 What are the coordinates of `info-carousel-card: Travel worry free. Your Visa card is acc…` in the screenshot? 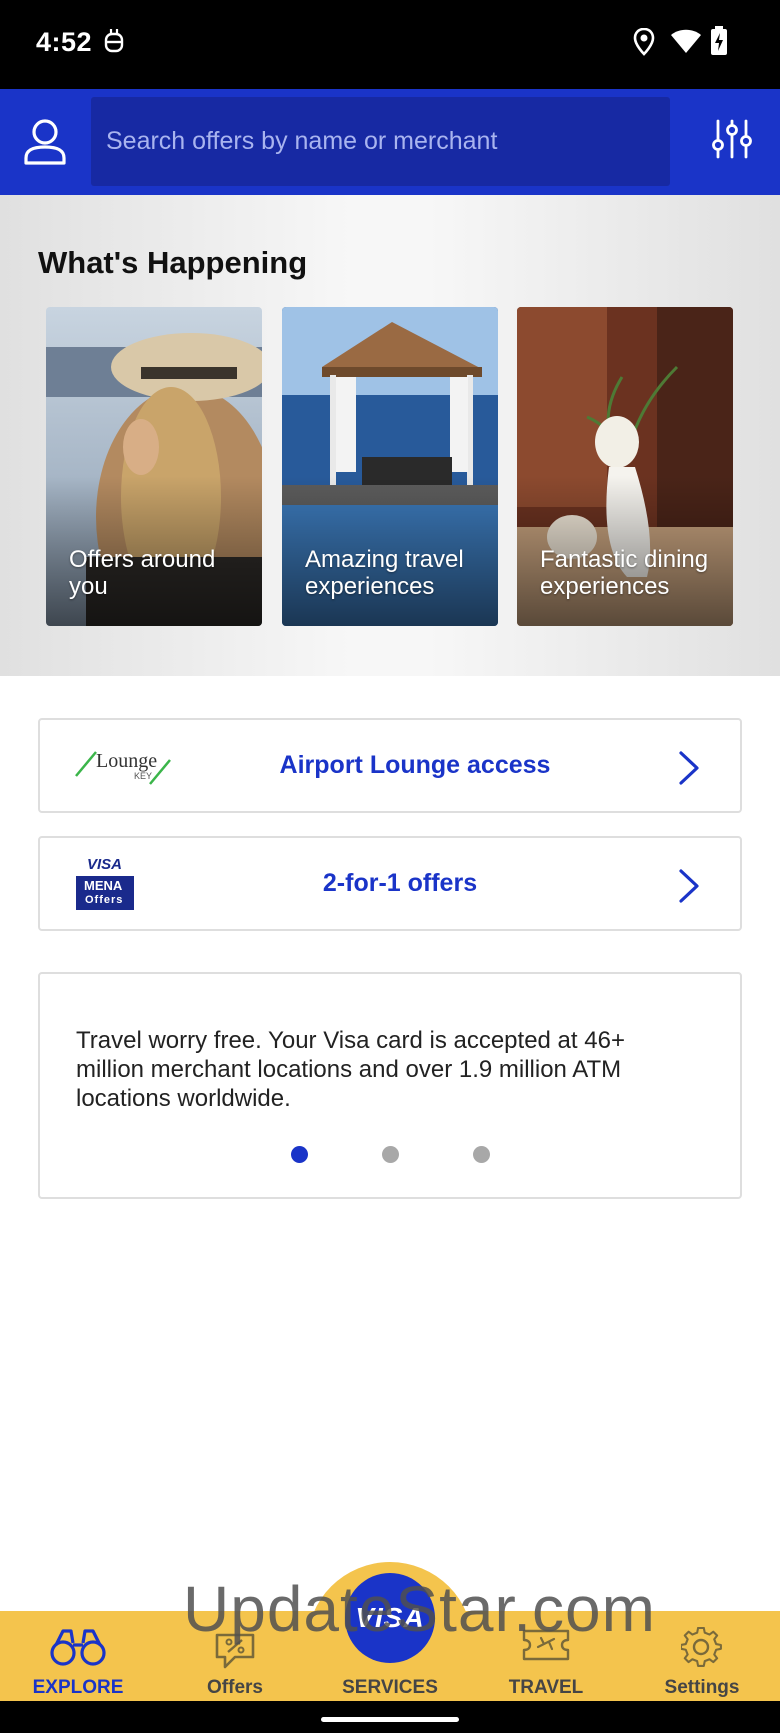 It's located at (390, 1085).